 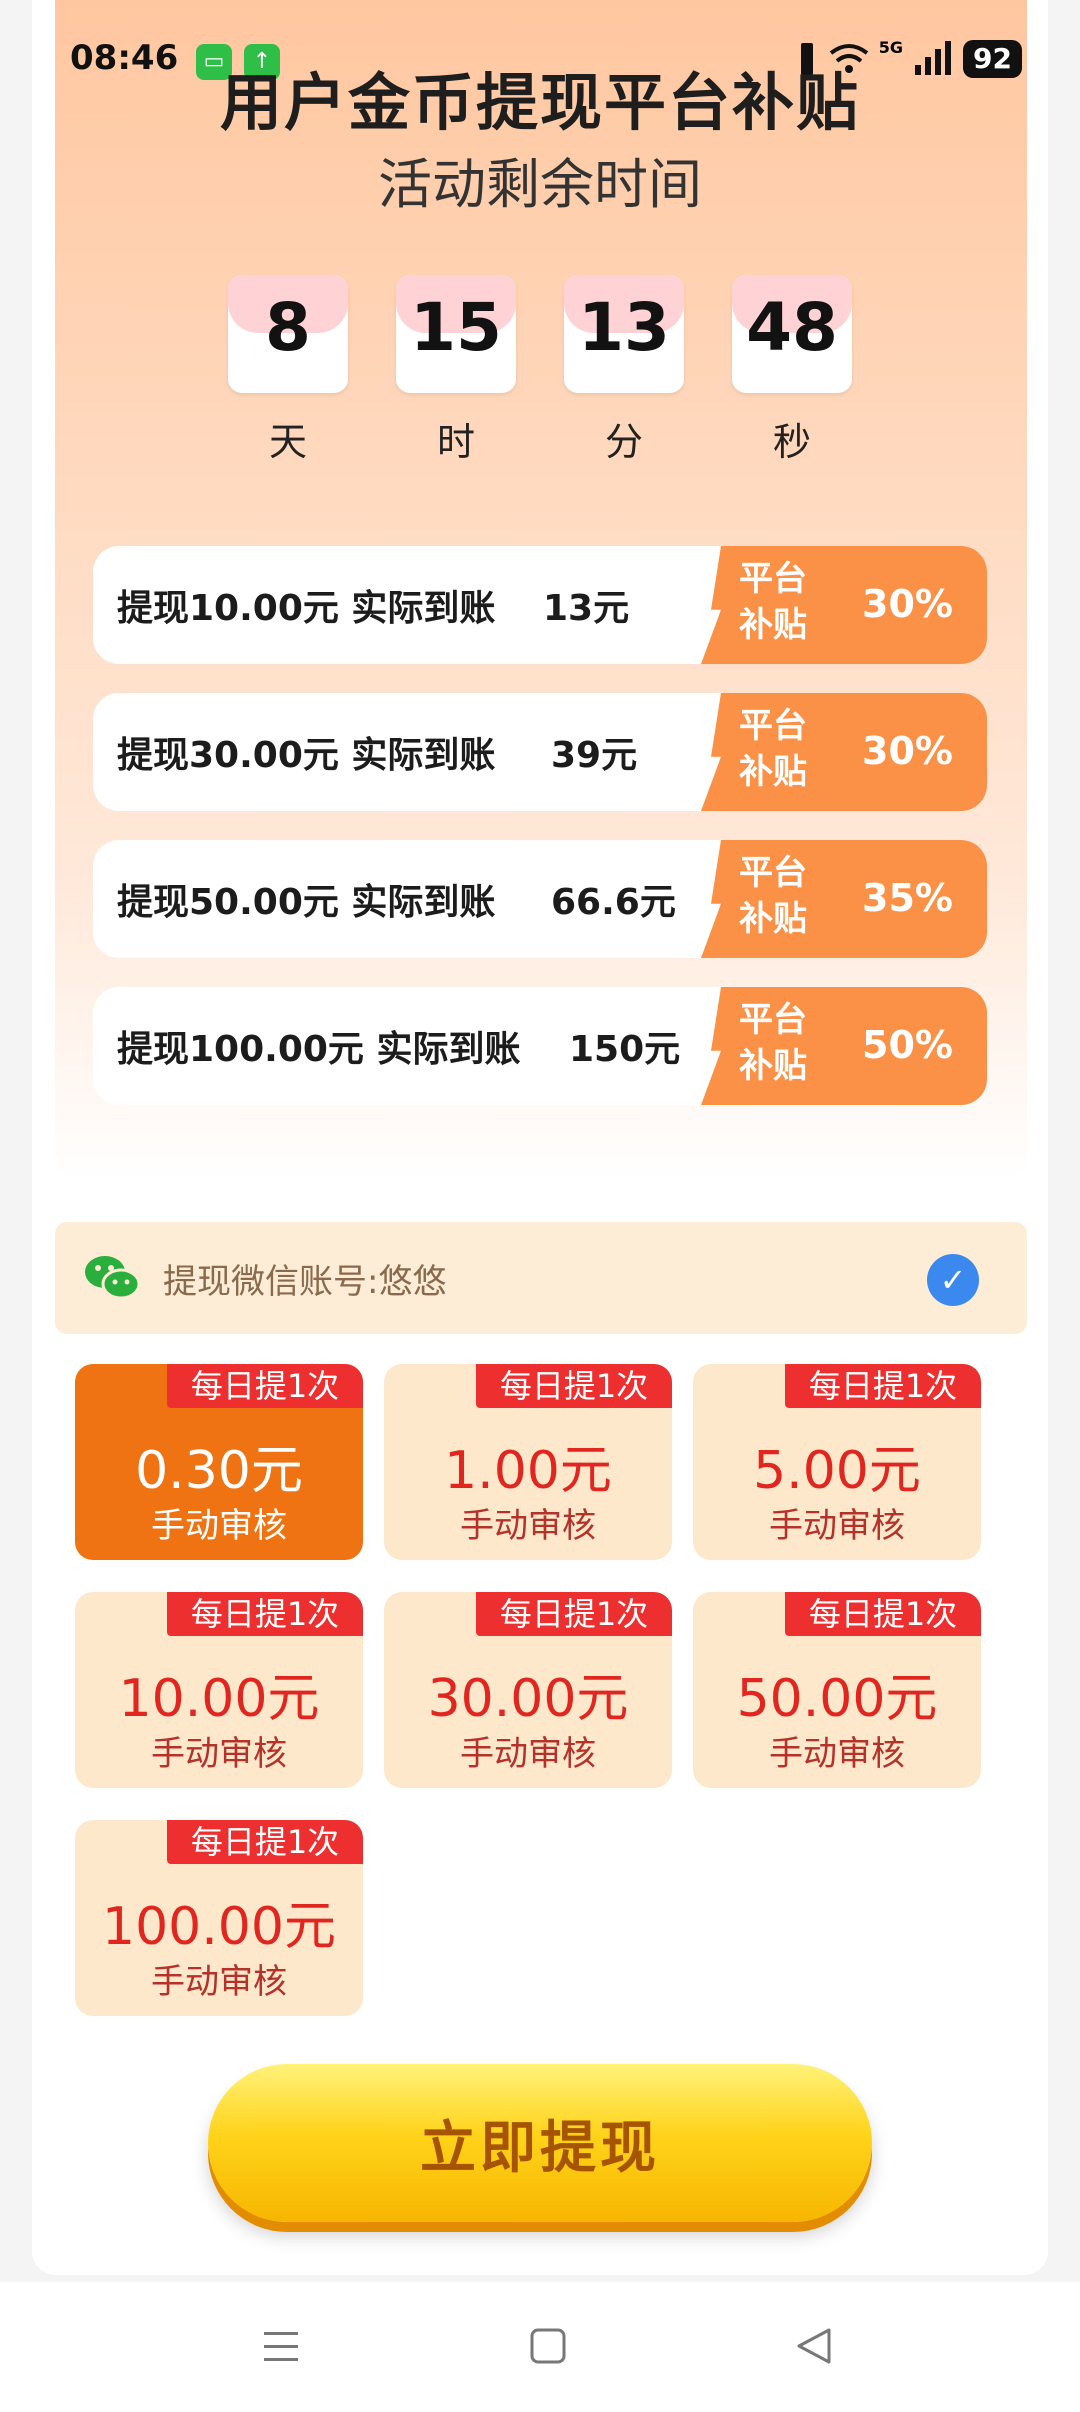 What do you see at coordinates (844, 899) in the screenshot?
I see `subsidy-badge: 平台补贴 35%` at bounding box center [844, 899].